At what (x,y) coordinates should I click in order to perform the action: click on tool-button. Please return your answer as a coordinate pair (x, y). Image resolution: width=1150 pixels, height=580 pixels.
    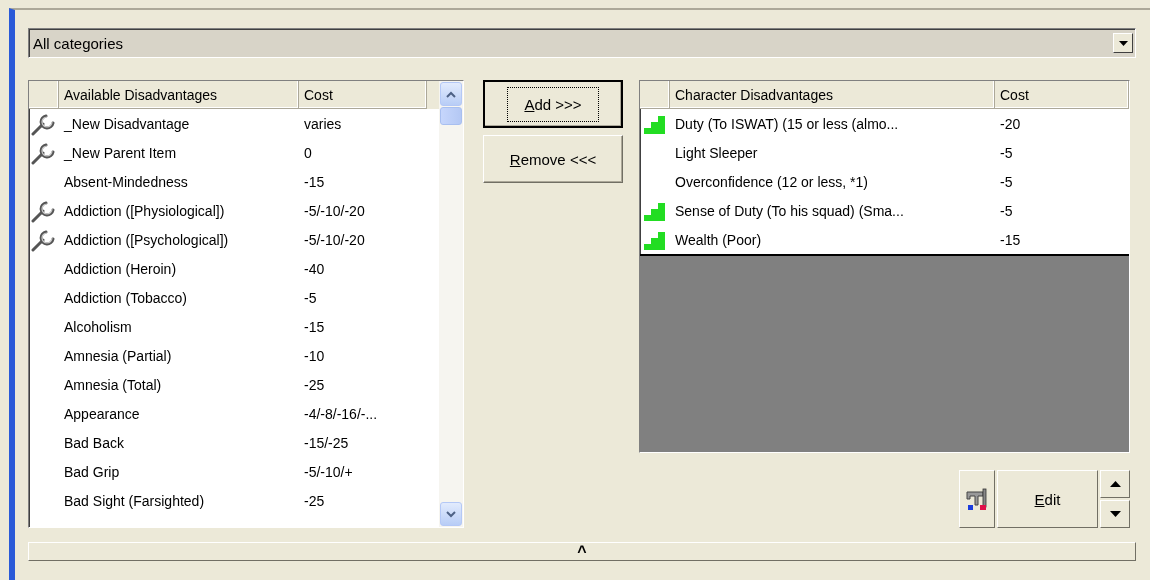
    Looking at the image, I should click on (977, 499).